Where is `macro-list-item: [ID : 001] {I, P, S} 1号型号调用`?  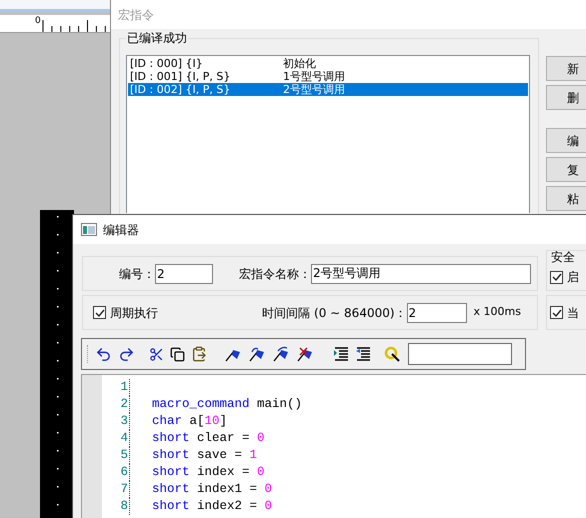
macro-list-item: [ID : 001] {I, P, S} 1号型号调用 is located at coordinates (328, 76).